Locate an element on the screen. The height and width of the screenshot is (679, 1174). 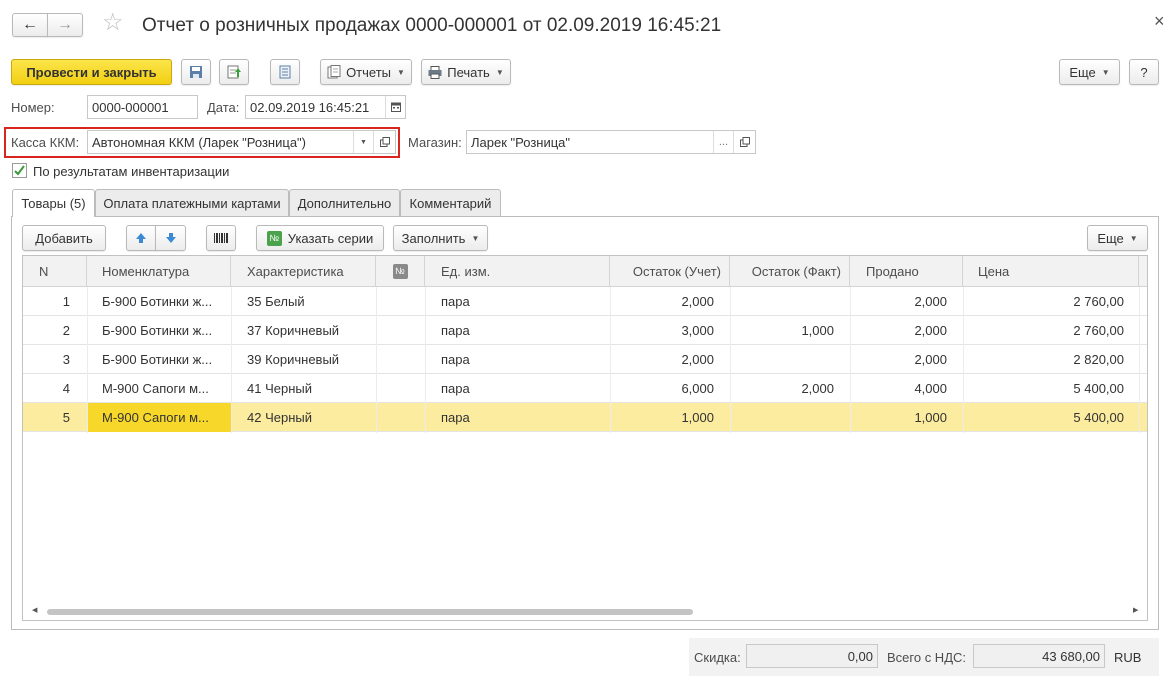
inventory-checkbox is located at coordinates (19, 170).